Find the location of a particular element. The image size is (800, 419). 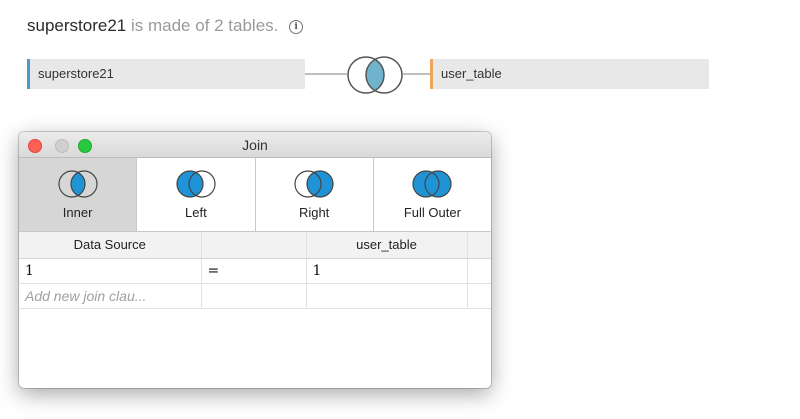

join-type-right: Right is located at coordinates (315, 194).